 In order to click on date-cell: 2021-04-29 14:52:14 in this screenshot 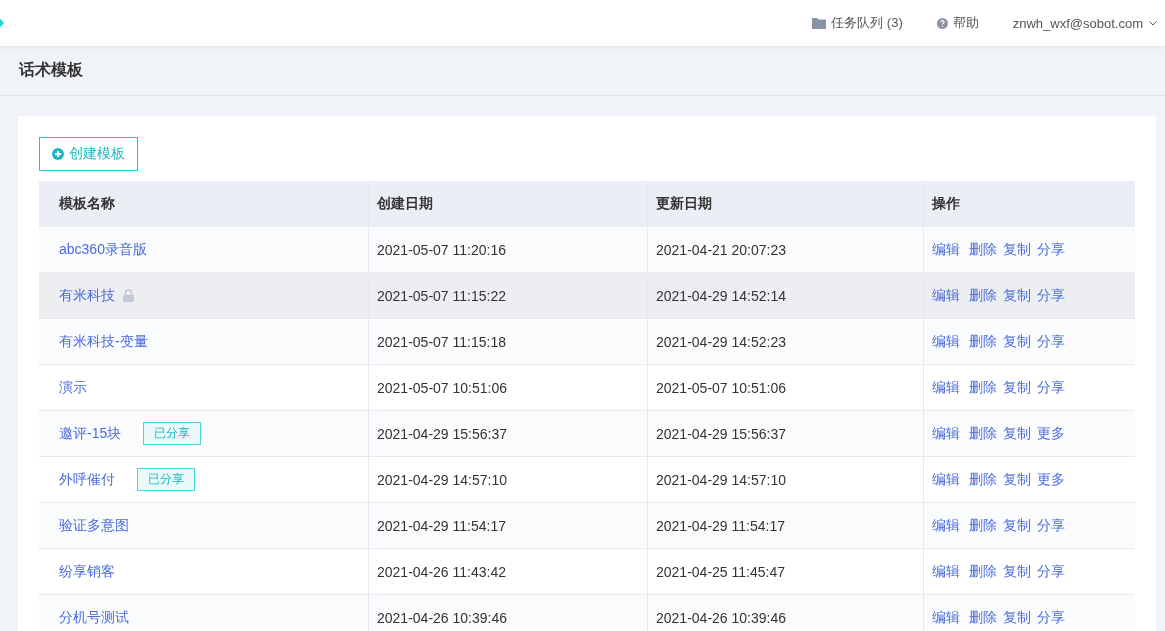, I will do `click(785, 295)`.